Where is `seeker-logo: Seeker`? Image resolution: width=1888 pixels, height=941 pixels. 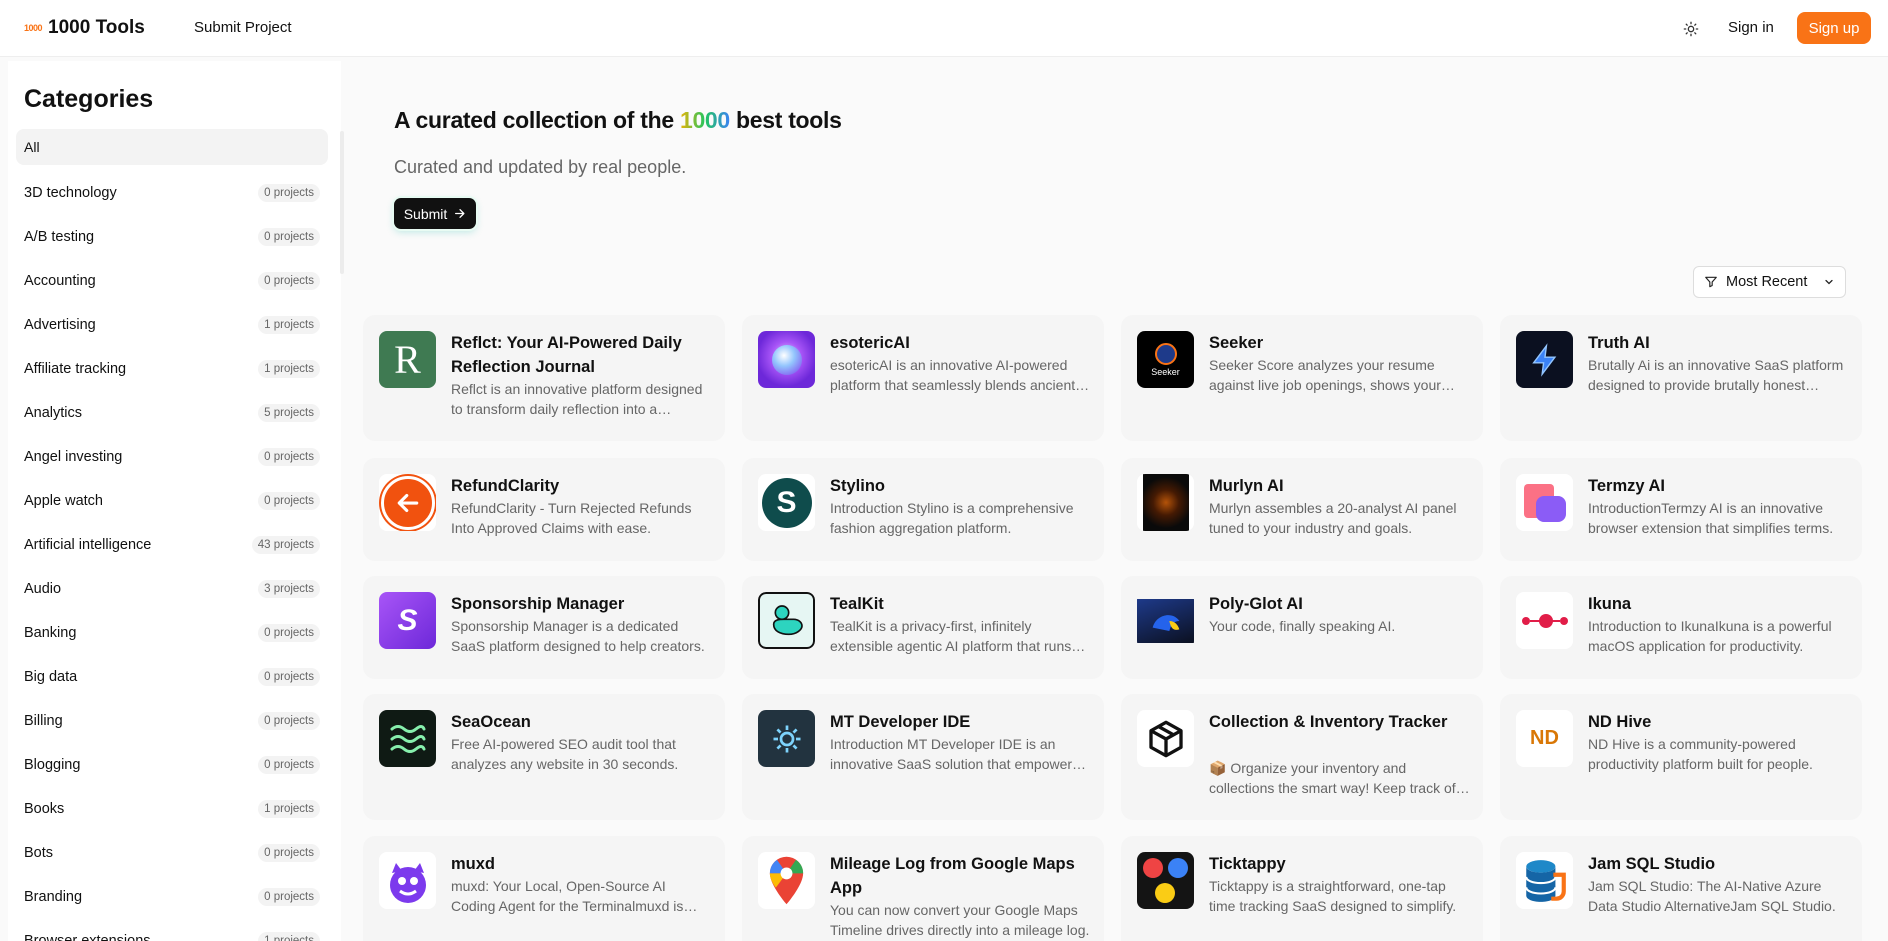
seeker-logo: Seeker is located at coordinates (1165, 359).